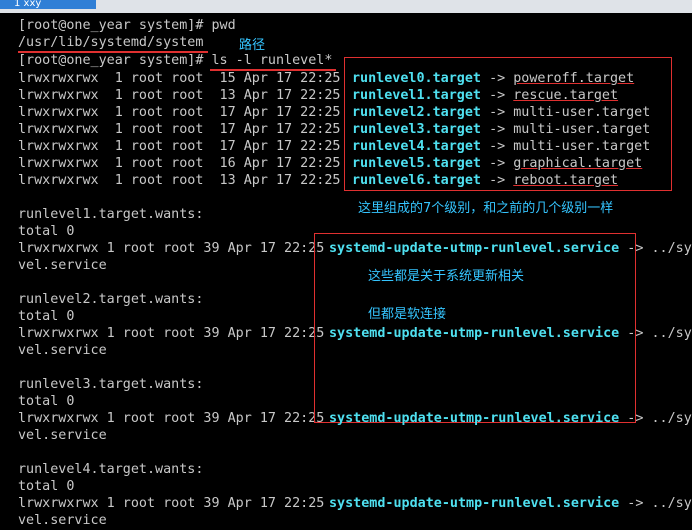 This screenshot has height=530, width=692. I want to click on target-row: runlevel4.target -> multi-user.target, so click(501, 146).